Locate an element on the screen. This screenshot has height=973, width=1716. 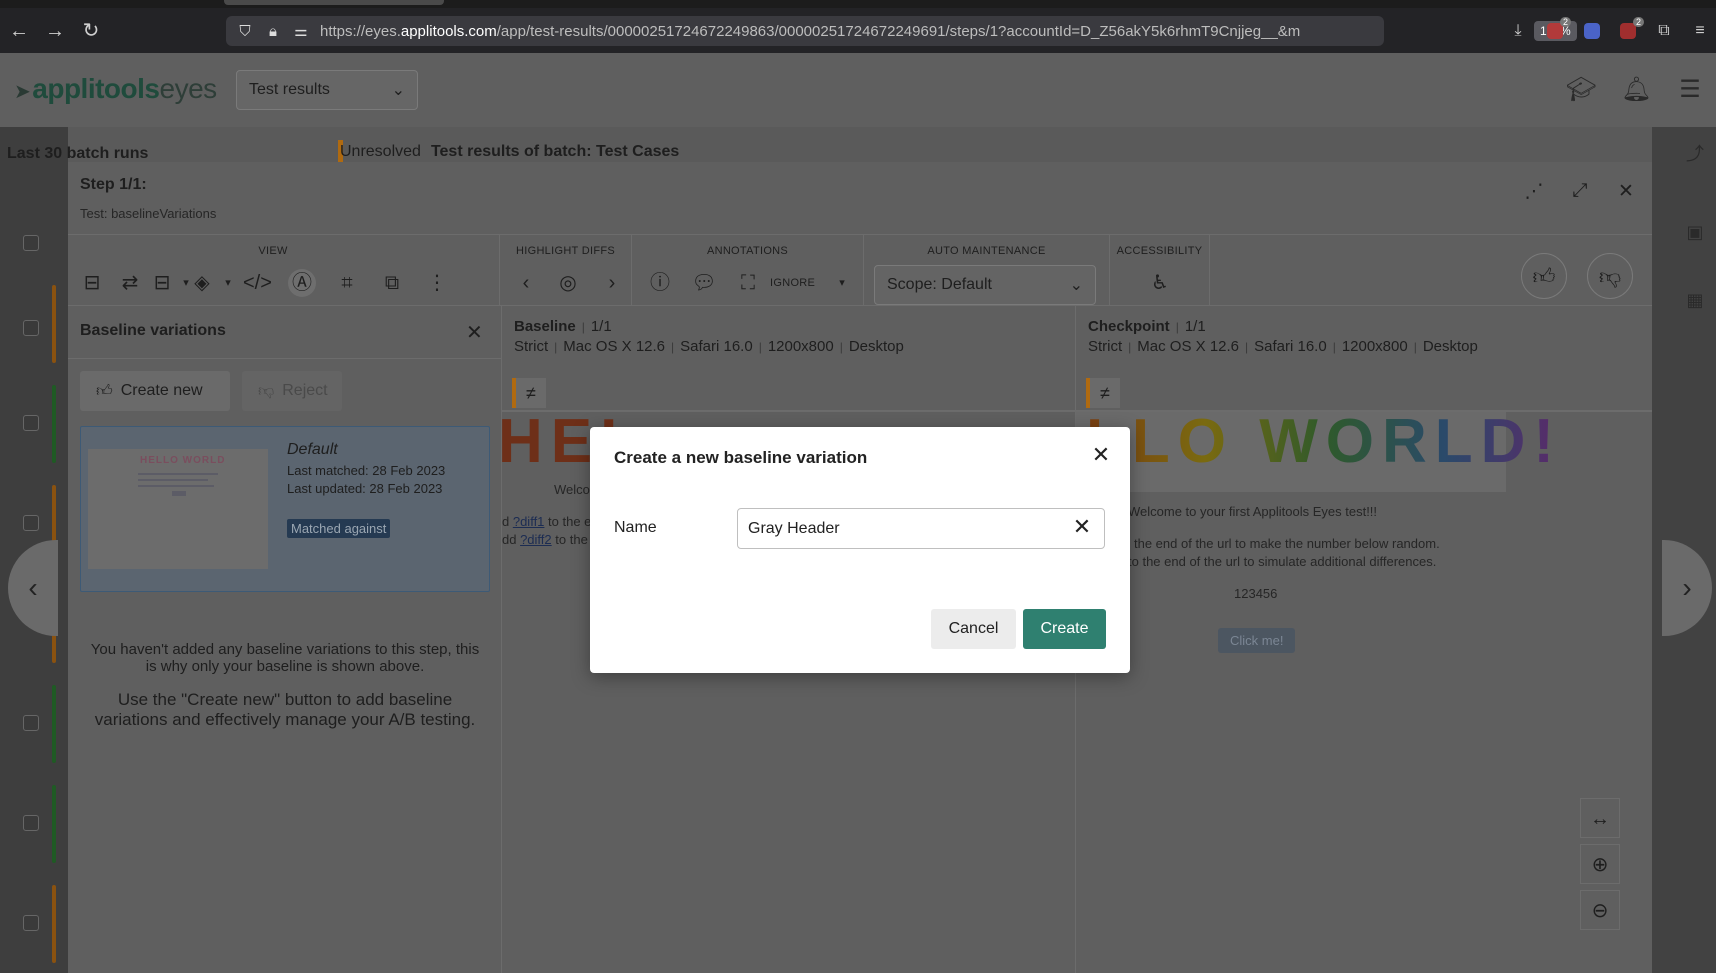
batch-list-title: Last 30 batch runs is located at coordinates (78, 153).